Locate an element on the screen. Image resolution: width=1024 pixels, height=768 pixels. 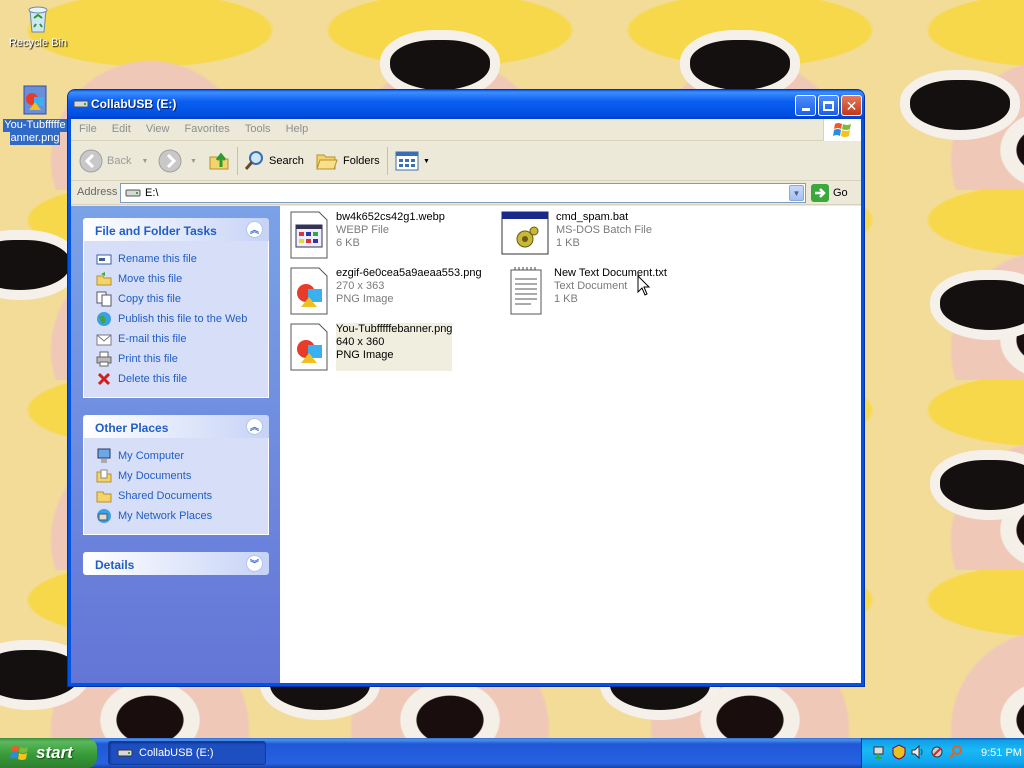
panel-title: File and Folder Tasks is located at coordinates (156, 231).